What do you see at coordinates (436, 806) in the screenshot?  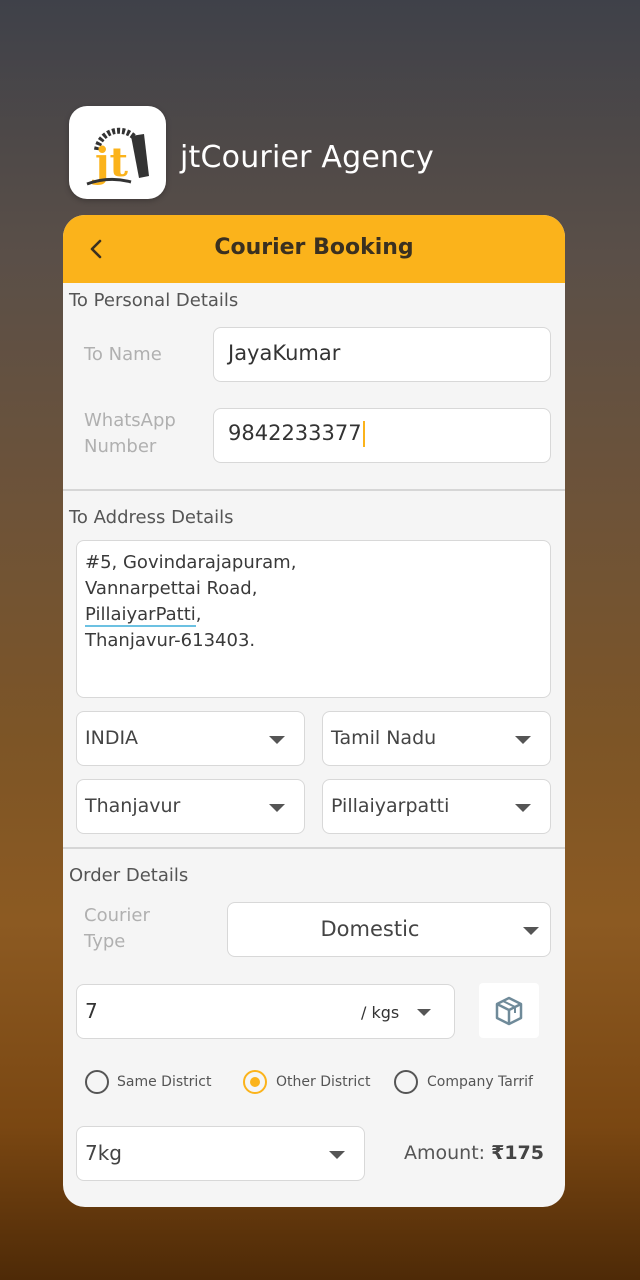 I see `town-dropdown: Pillaiyarpatti` at bounding box center [436, 806].